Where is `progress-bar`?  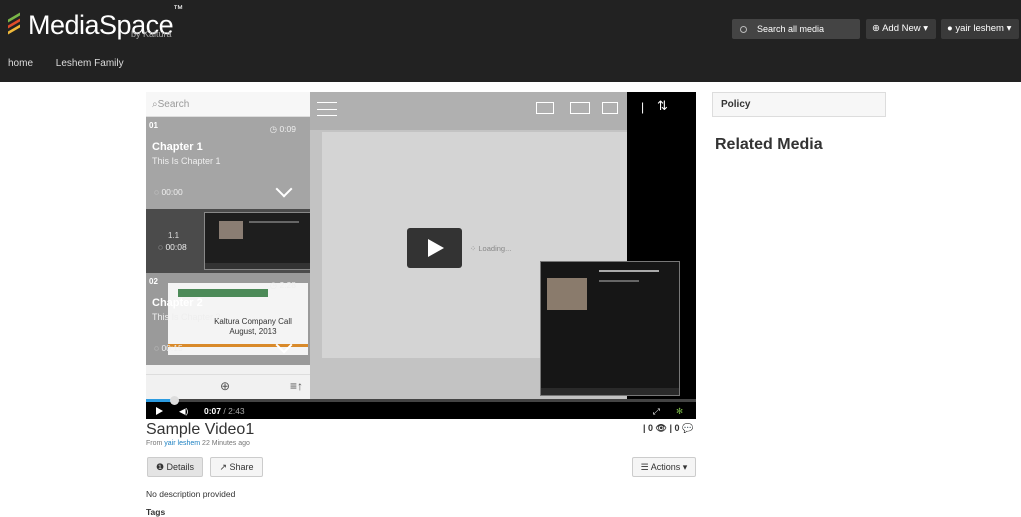
progress-bar is located at coordinates (421, 400).